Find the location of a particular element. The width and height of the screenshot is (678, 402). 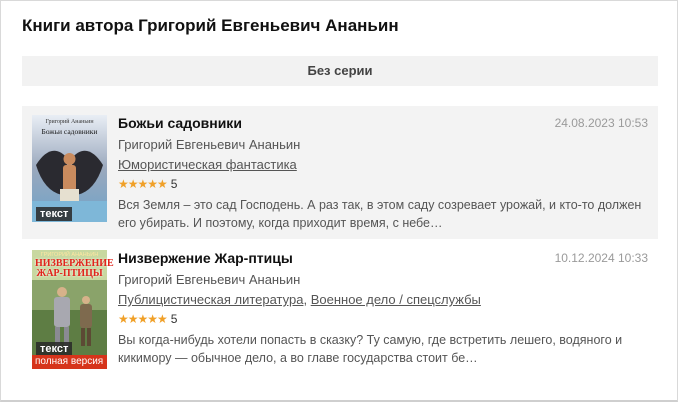

full-version-badge: полная версия is located at coordinates (69, 362).